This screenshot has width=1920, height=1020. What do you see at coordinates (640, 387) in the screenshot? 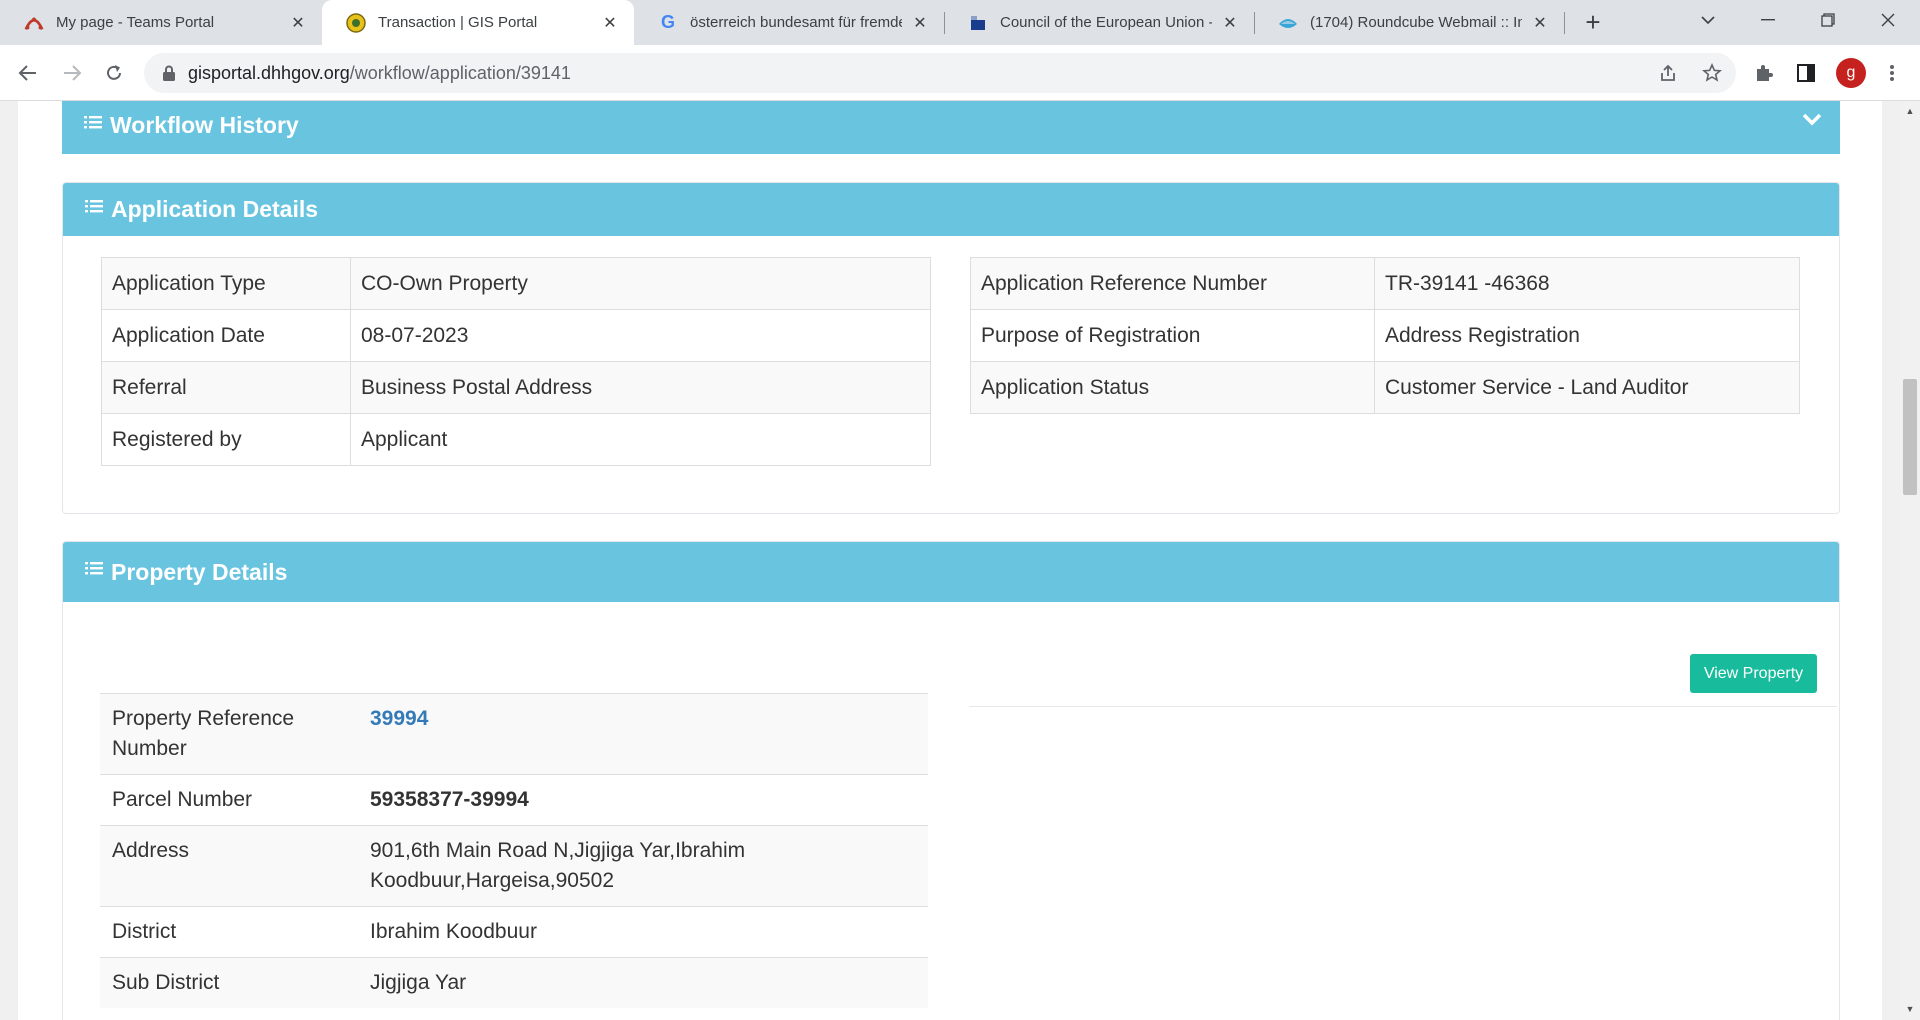
I see `field-value: Business Postal Address` at bounding box center [640, 387].